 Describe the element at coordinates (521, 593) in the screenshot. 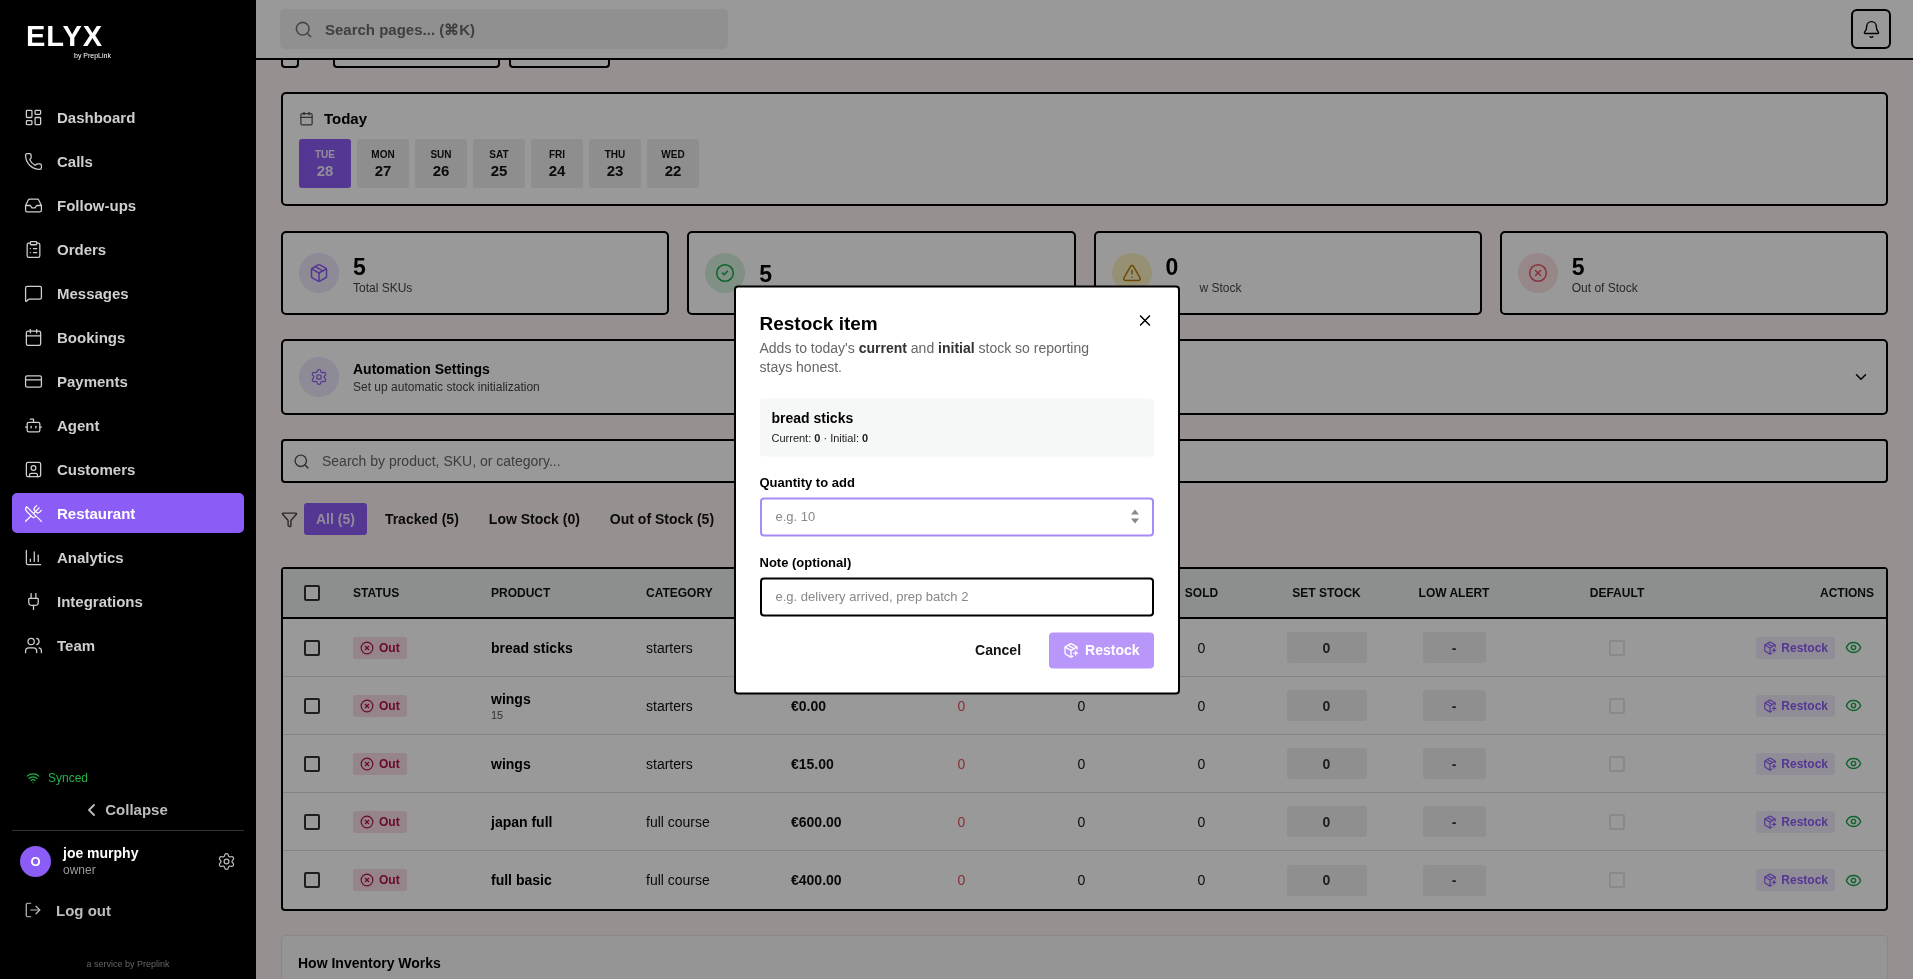

I see `column-header: PRODUCT` at that location.